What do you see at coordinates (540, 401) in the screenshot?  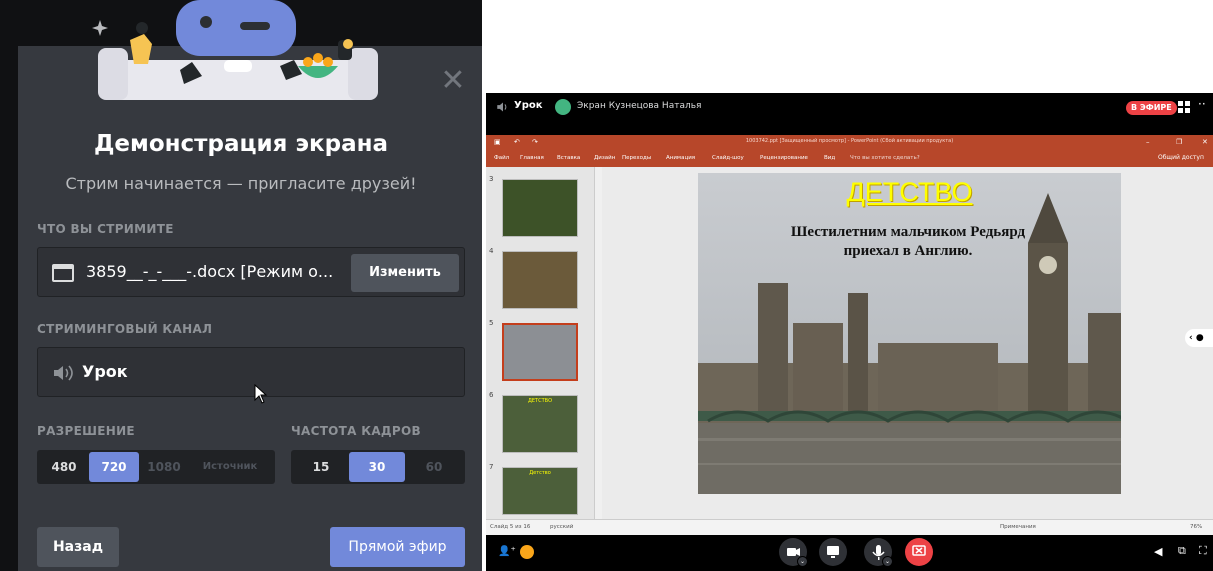 I see `thumb-title: ДЕТСТВО` at bounding box center [540, 401].